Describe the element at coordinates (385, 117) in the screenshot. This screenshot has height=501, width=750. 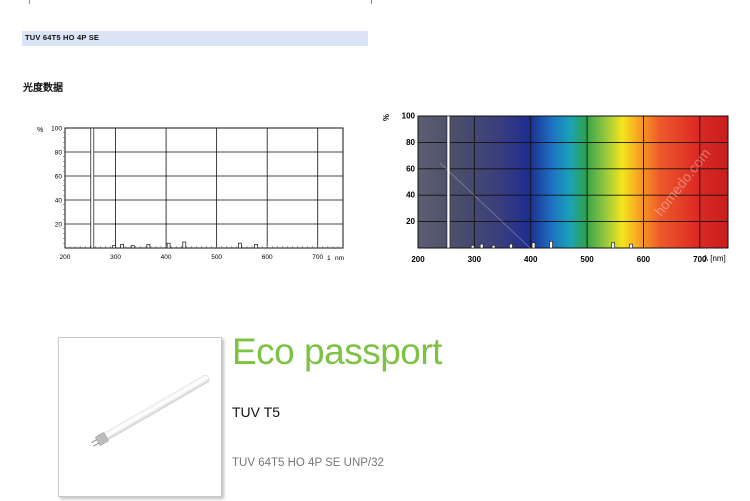
I see `right-chart-y-unit: %` at that location.